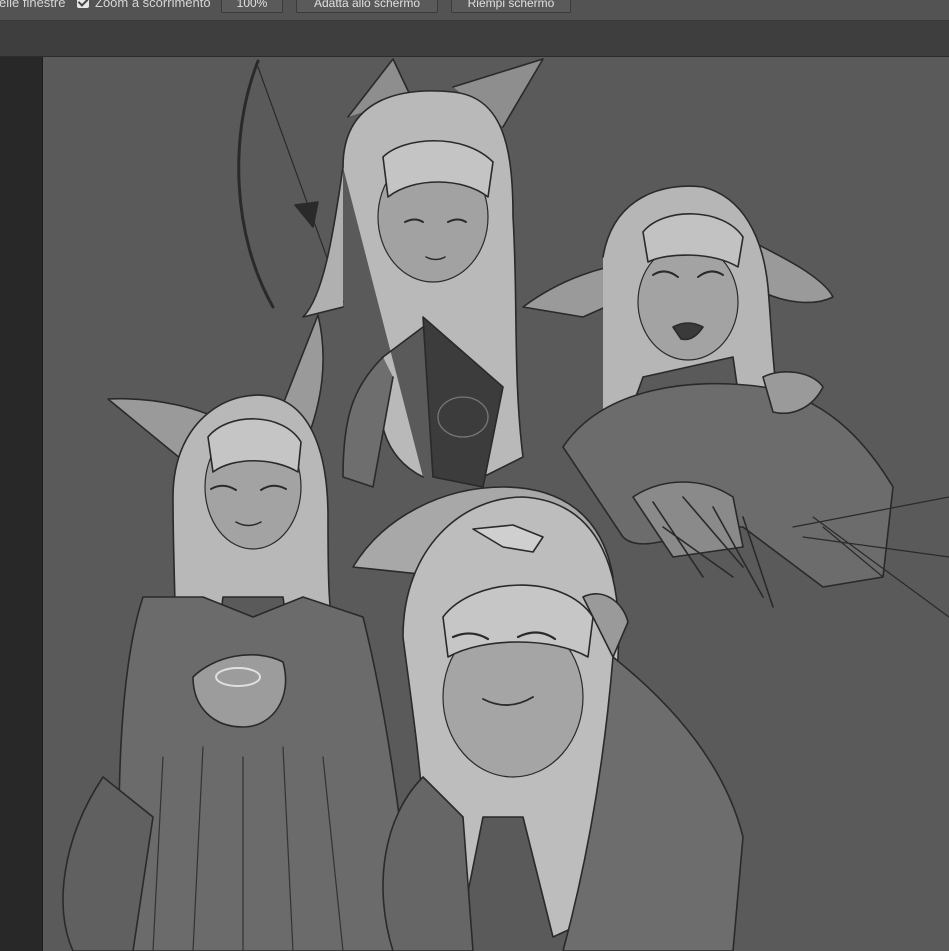 This screenshot has height=951, width=949. What do you see at coordinates (423, 273) in the screenshot?
I see `character-top-center` at bounding box center [423, 273].